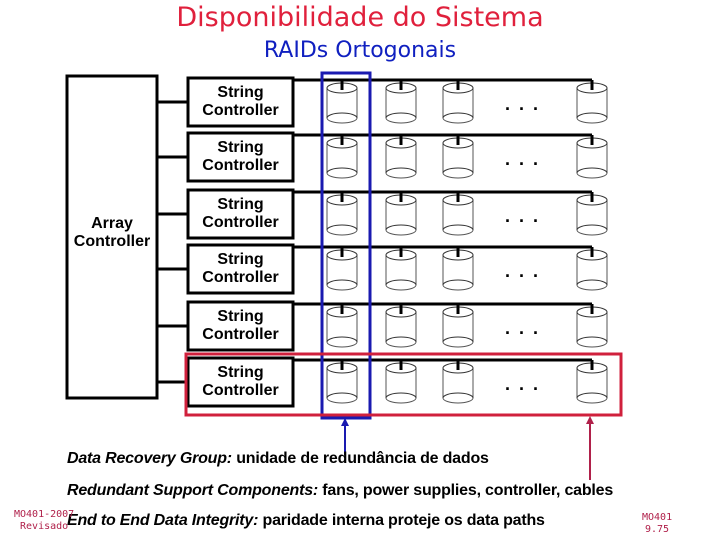 The image size is (720, 540). What do you see at coordinates (44, 526) in the screenshot?
I see `footer-revised: Revisado` at bounding box center [44, 526].